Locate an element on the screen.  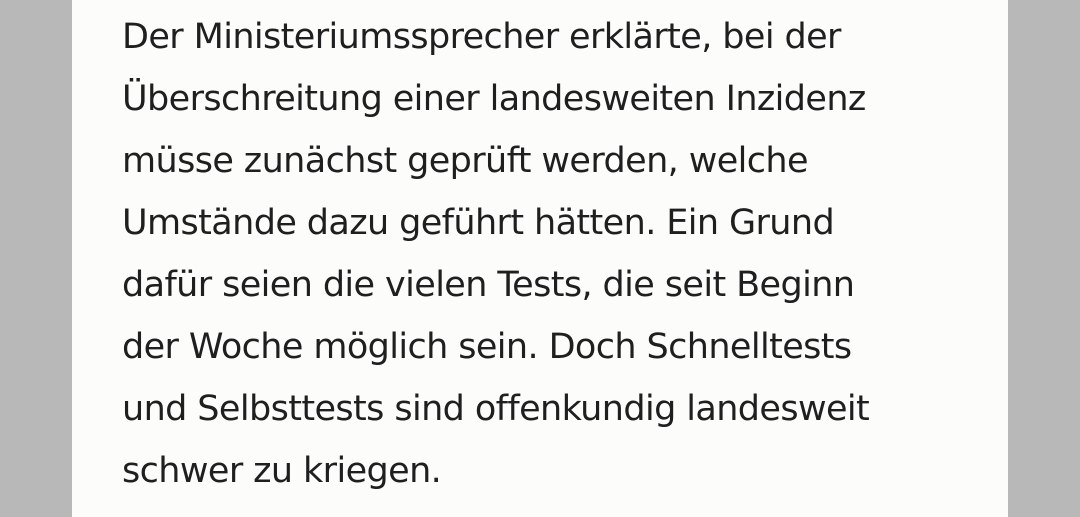
paragraph-line: müsse zunächst geprüft werden, welche is located at coordinates (465, 161).